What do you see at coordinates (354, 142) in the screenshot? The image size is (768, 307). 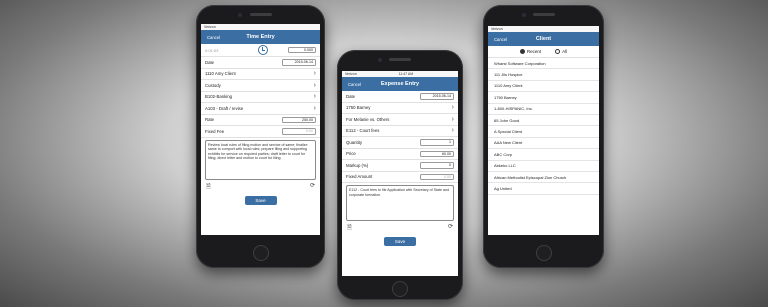 I see `quantity-label: Quantity` at bounding box center [354, 142].